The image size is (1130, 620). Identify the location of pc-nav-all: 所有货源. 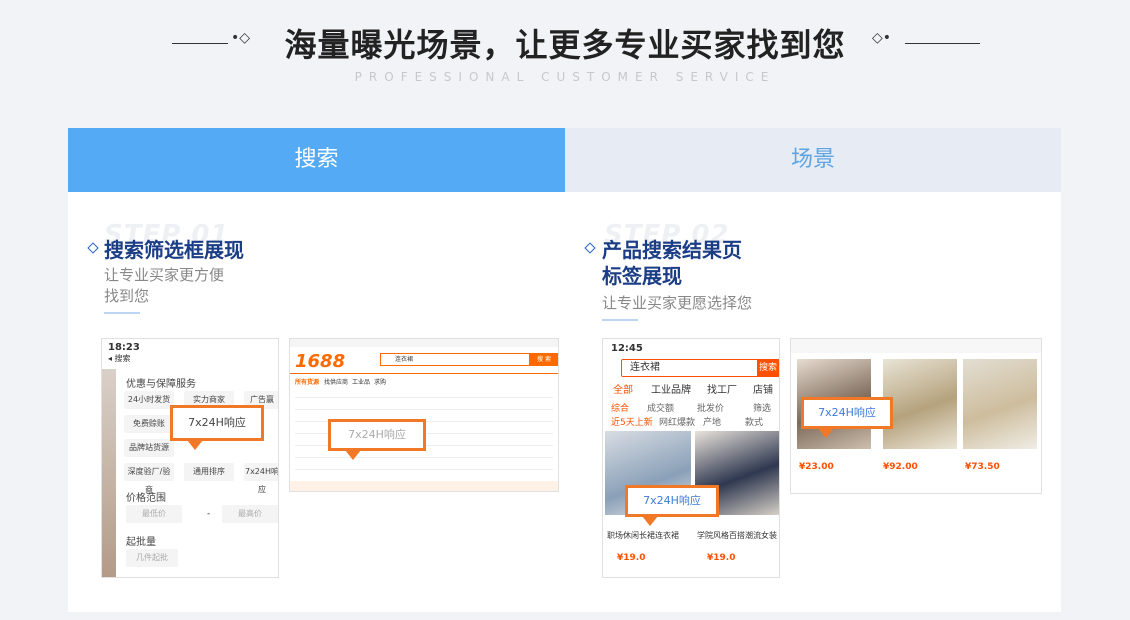
(307, 381).